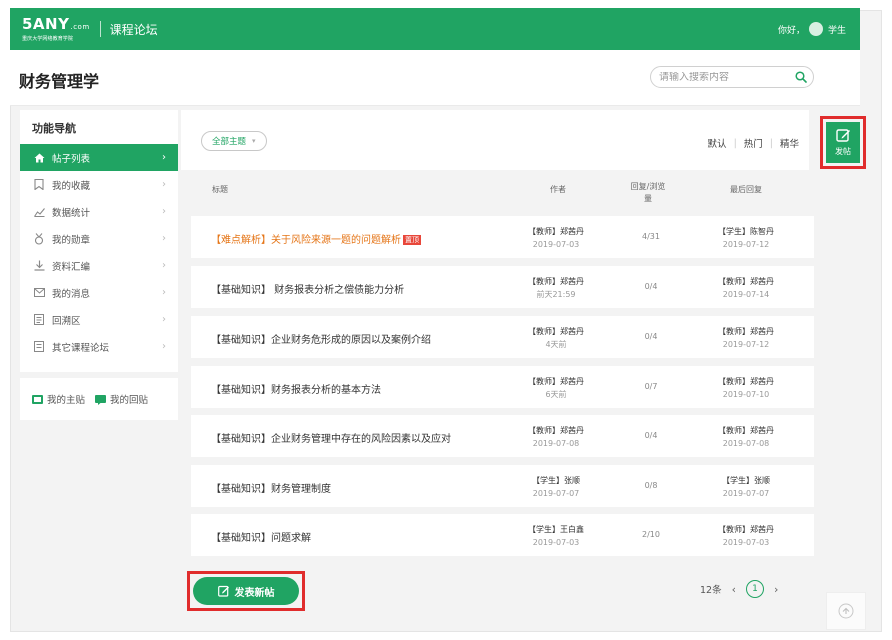 Image resolution: width=892 pixels, height=640 pixels. I want to click on edit-icon, so click(223, 591).